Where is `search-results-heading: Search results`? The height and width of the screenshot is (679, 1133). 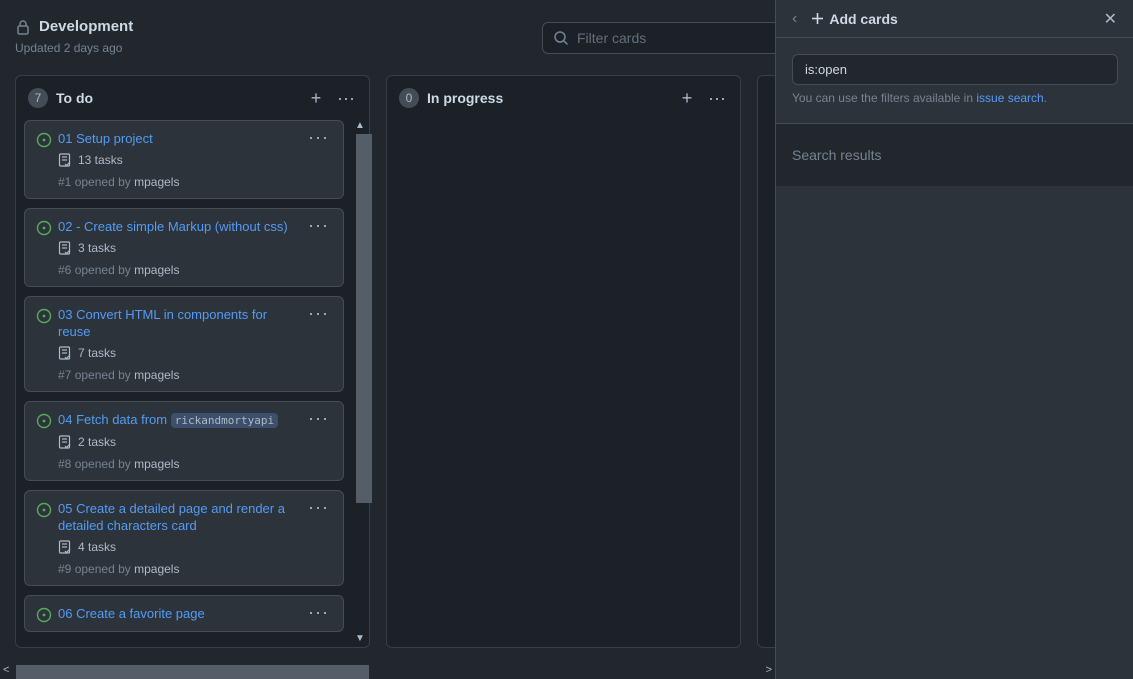 search-results-heading: Search results is located at coordinates (954, 155).